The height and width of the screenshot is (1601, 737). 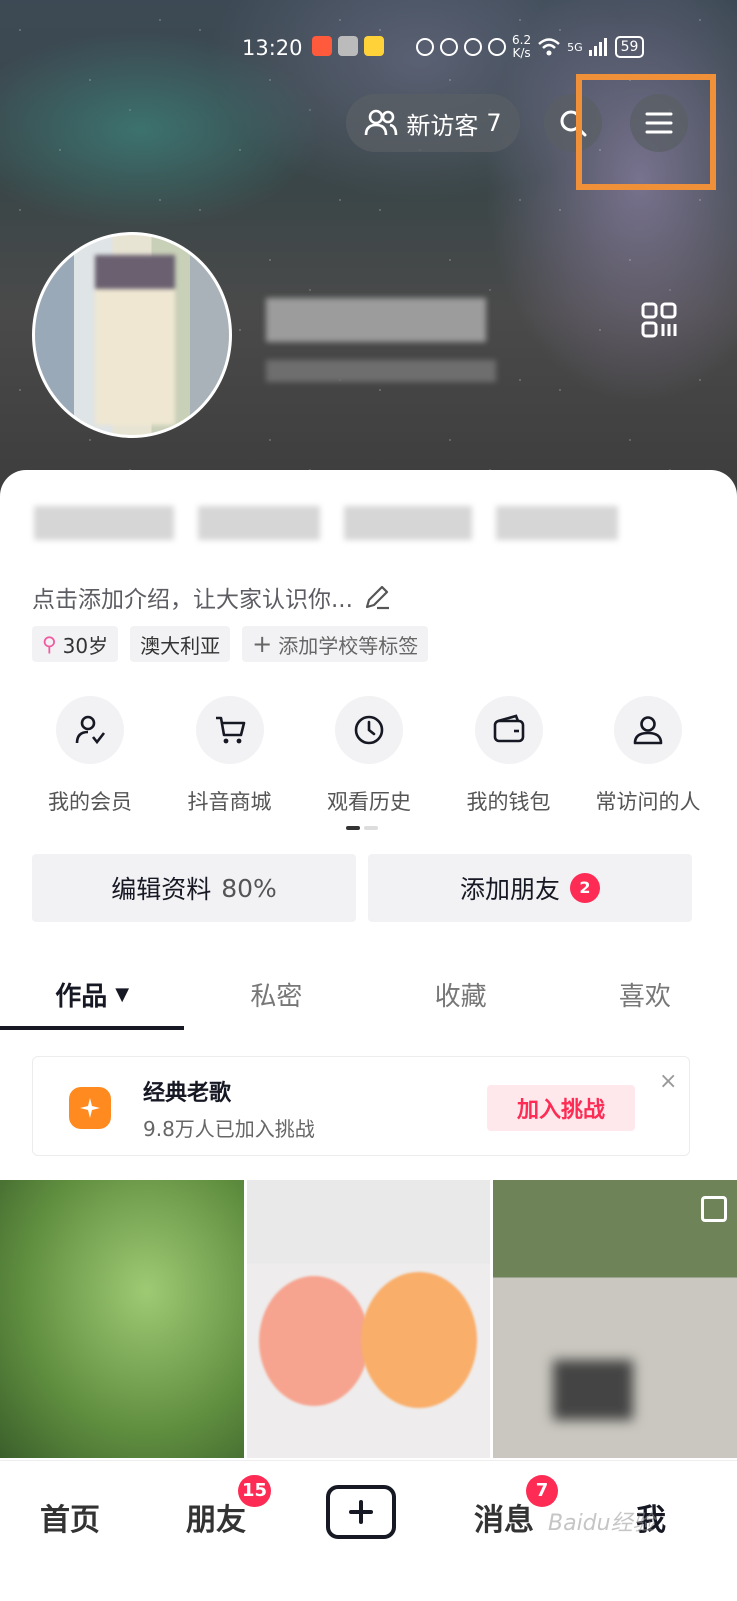 I want to click on multi-image-icon, so click(x=714, y=1209).